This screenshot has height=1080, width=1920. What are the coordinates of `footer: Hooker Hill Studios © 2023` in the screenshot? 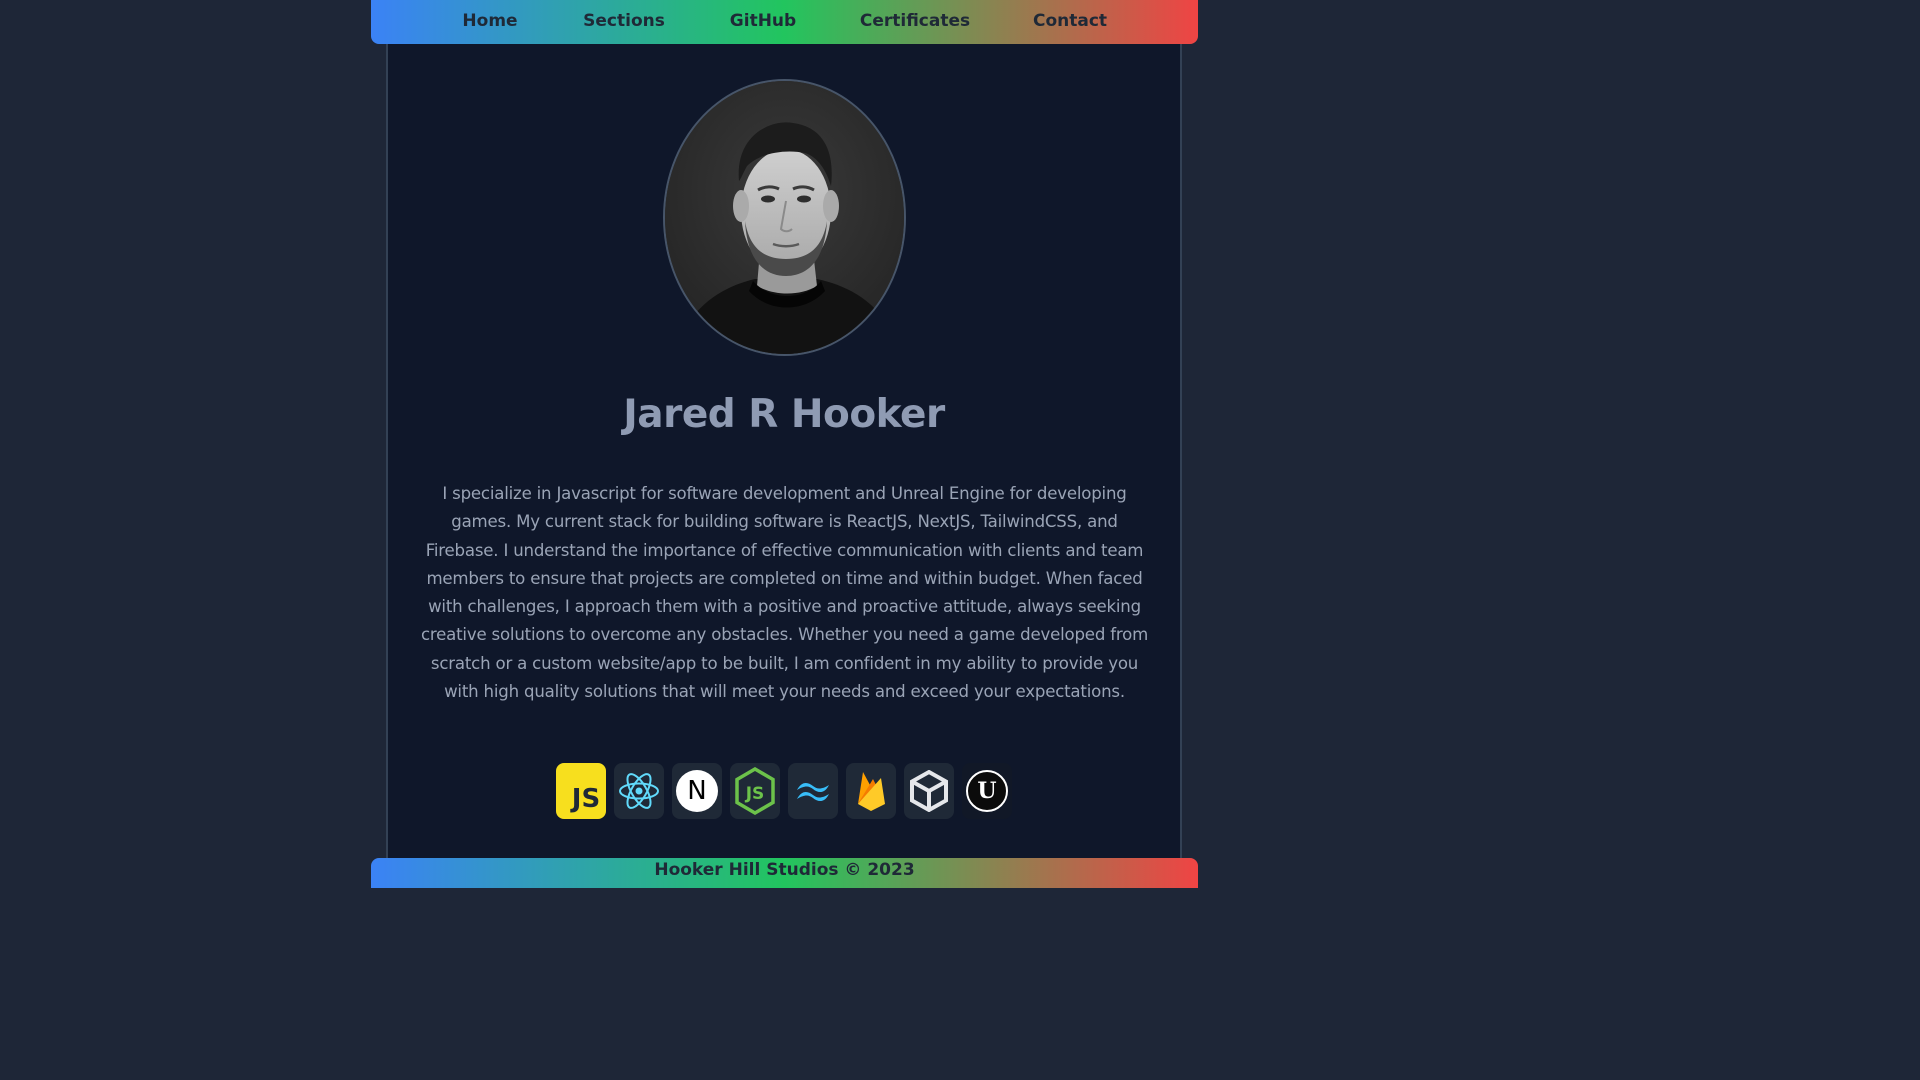 It's located at (784, 873).